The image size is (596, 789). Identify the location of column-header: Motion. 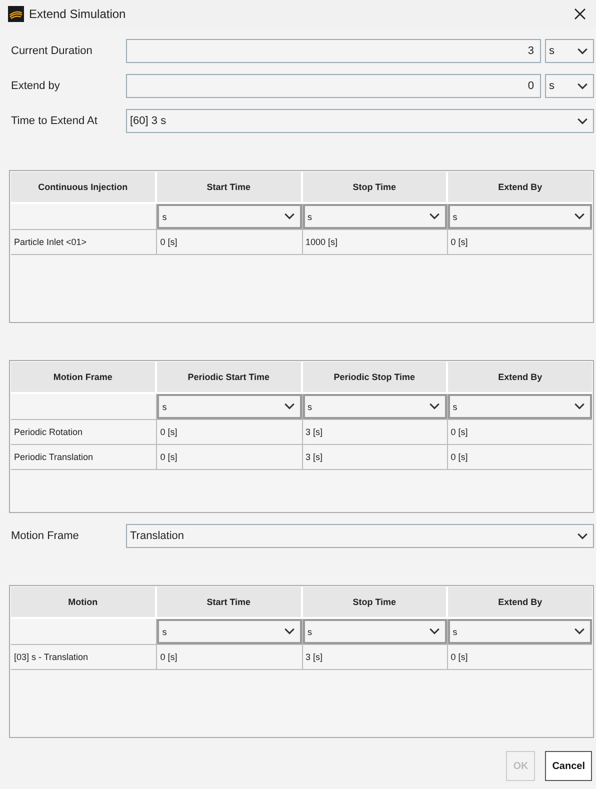
(83, 602).